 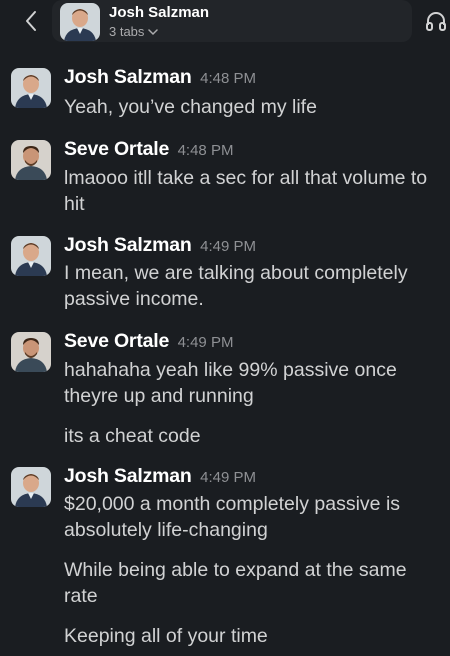 I want to click on tabs-selector: 3 tabs, so click(x=134, y=31).